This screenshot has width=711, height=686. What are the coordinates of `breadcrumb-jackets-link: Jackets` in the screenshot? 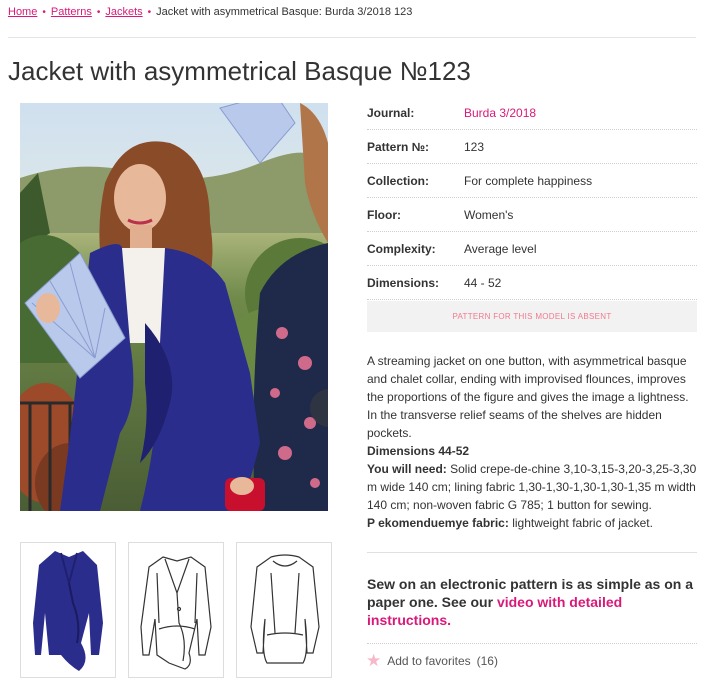 It's located at (123, 12).